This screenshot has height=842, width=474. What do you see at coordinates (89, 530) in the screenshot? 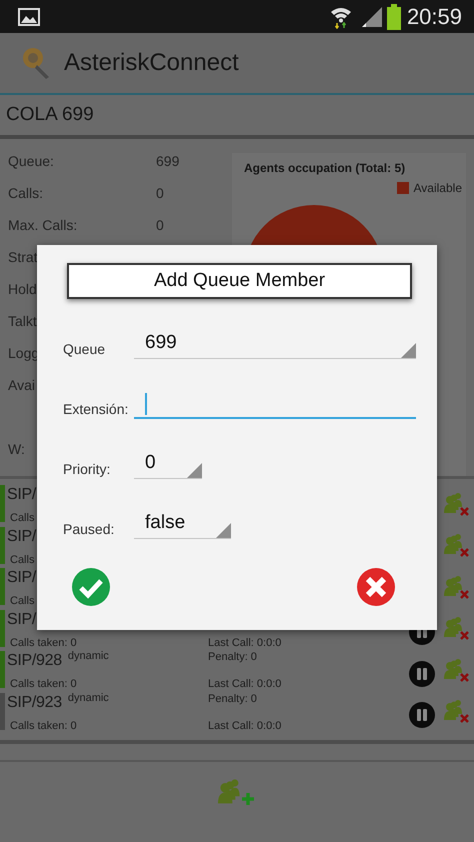
I see `field-label: Paused:` at bounding box center [89, 530].